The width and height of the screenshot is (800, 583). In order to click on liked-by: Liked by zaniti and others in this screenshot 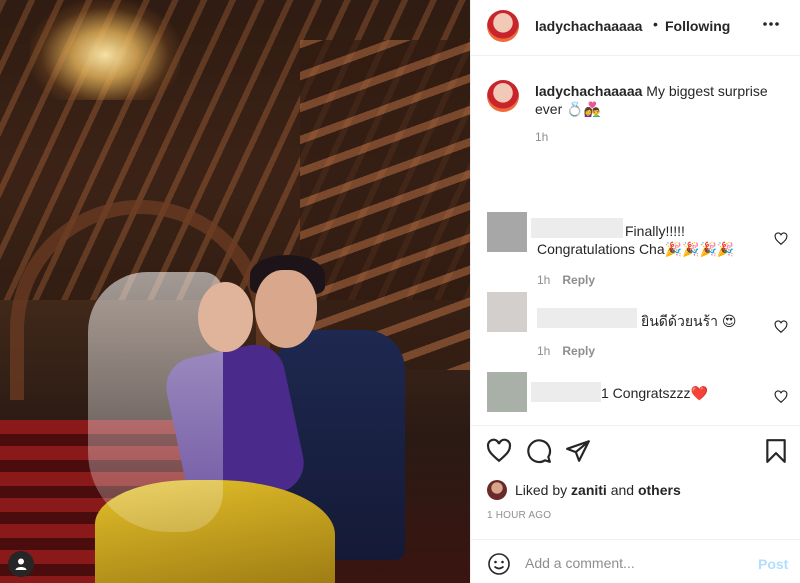, I will do `click(584, 490)`.